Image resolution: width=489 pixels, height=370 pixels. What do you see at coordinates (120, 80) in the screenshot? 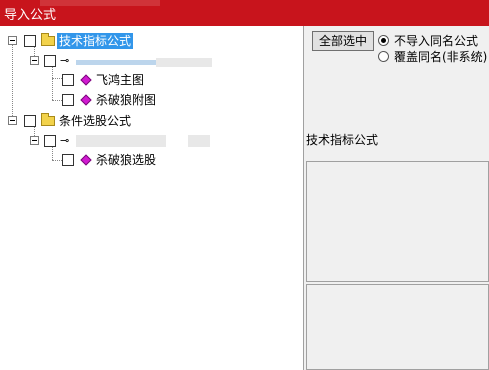
I see `tree-node-label: 飞鸿主图` at bounding box center [120, 80].